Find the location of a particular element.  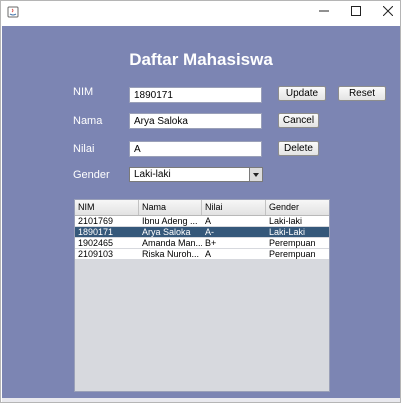

update-button: Update is located at coordinates (302, 93).